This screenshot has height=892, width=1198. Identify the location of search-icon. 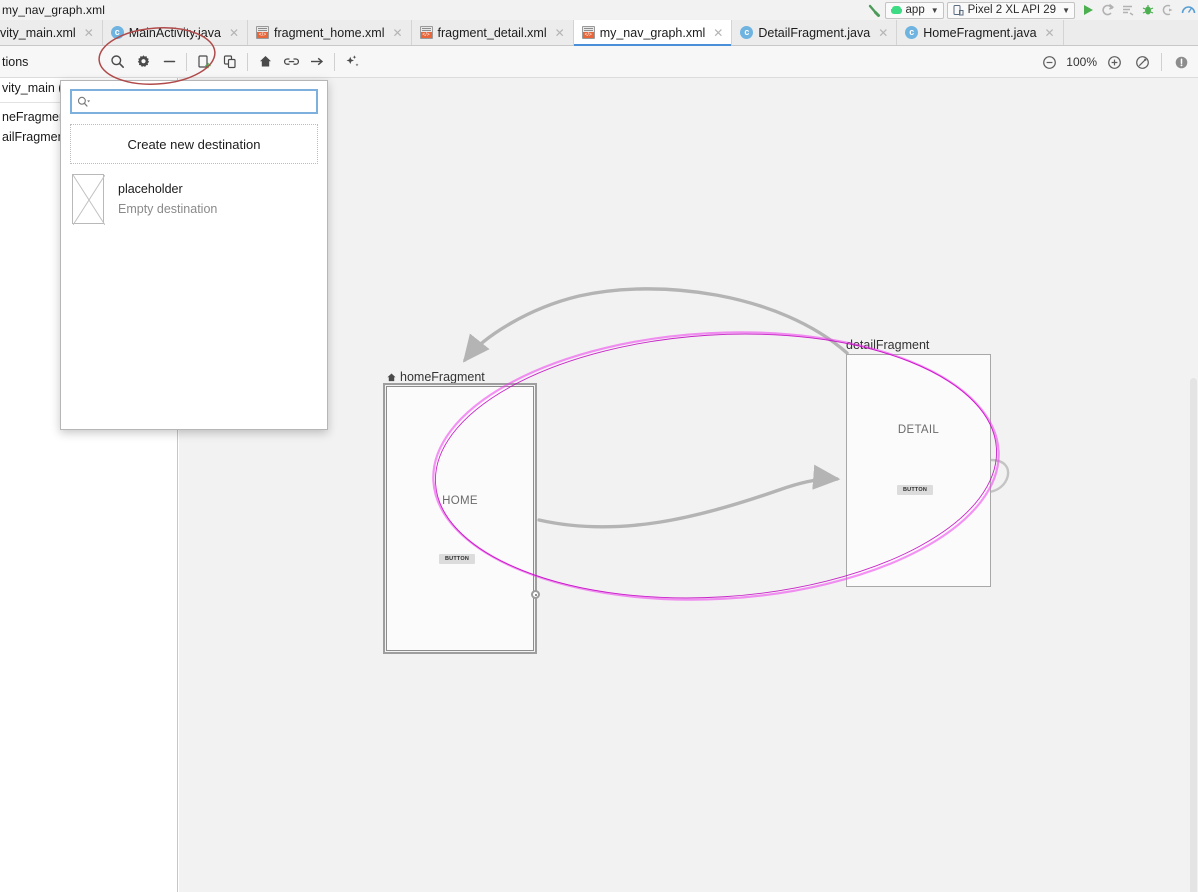
(117, 61).